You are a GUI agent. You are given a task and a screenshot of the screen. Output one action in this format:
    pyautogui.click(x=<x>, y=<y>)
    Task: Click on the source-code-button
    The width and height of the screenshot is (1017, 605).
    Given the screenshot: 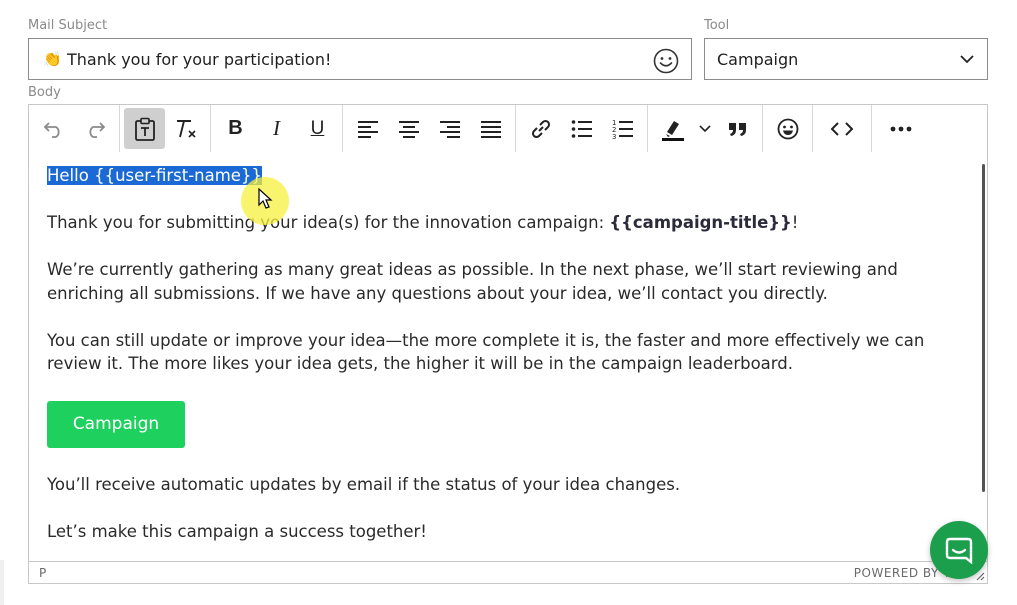 What is the action you would take?
    pyautogui.click(x=842, y=128)
    